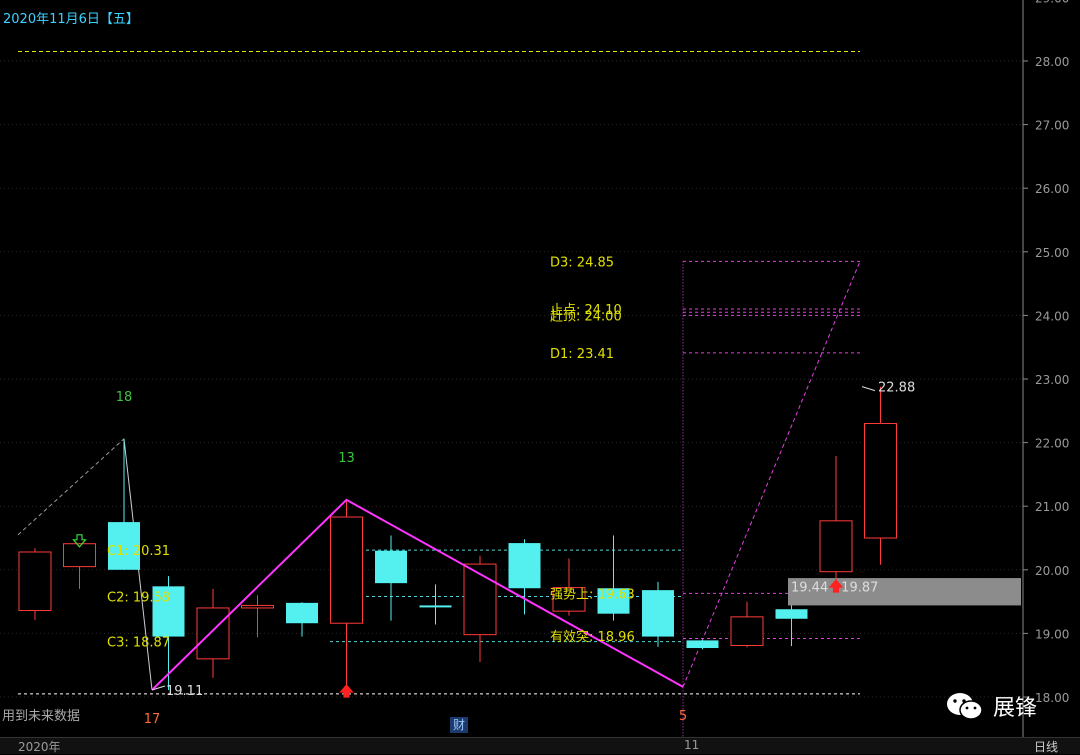  I want to click on swing-count-label: 13, so click(346, 458).